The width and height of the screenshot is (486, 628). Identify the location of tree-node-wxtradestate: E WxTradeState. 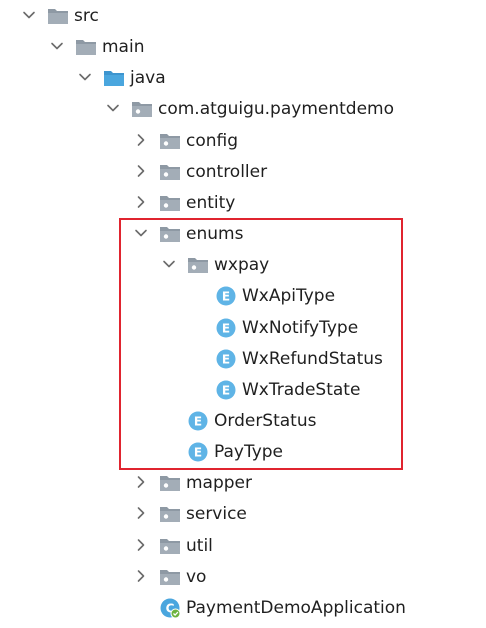
(243, 390).